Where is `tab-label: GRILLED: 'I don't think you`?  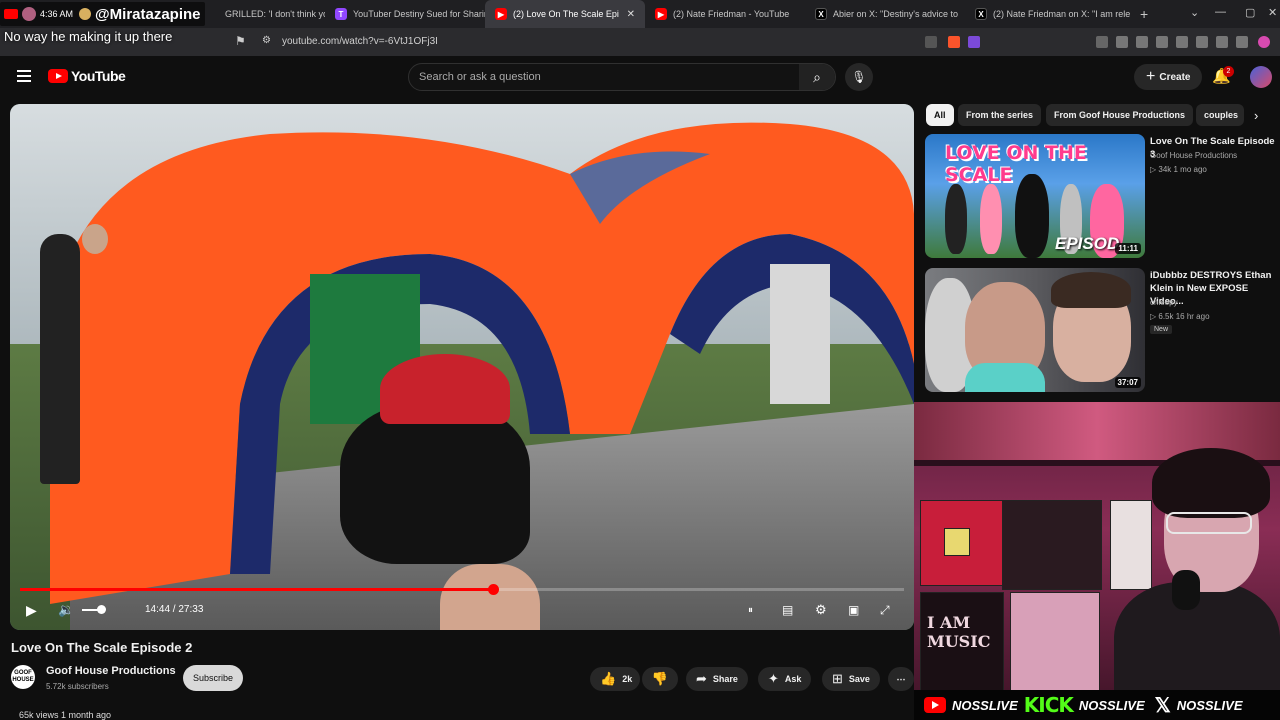
tab-label: GRILLED: 'I don't think you is located at coordinates (275, 14).